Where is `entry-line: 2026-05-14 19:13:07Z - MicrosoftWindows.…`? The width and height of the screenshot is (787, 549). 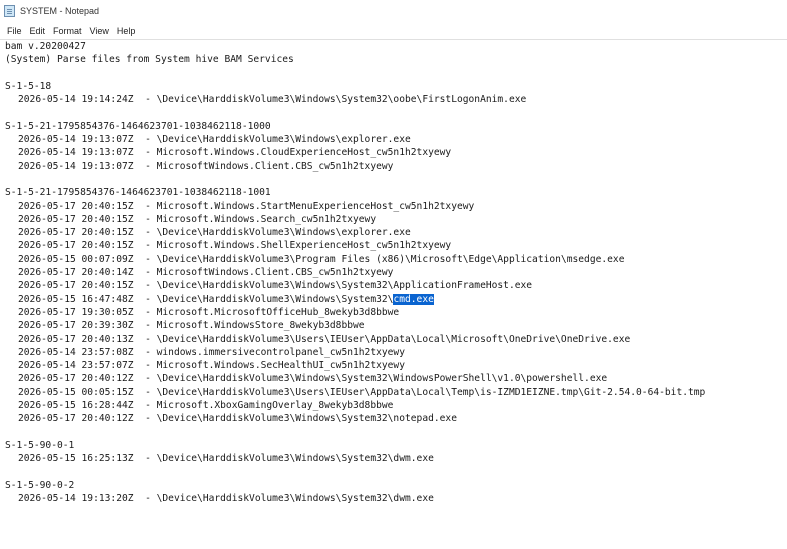 entry-line: 2026-05-14 19:13:07Z - MicrosoftWindows.… is located at coordinates (206, 166).